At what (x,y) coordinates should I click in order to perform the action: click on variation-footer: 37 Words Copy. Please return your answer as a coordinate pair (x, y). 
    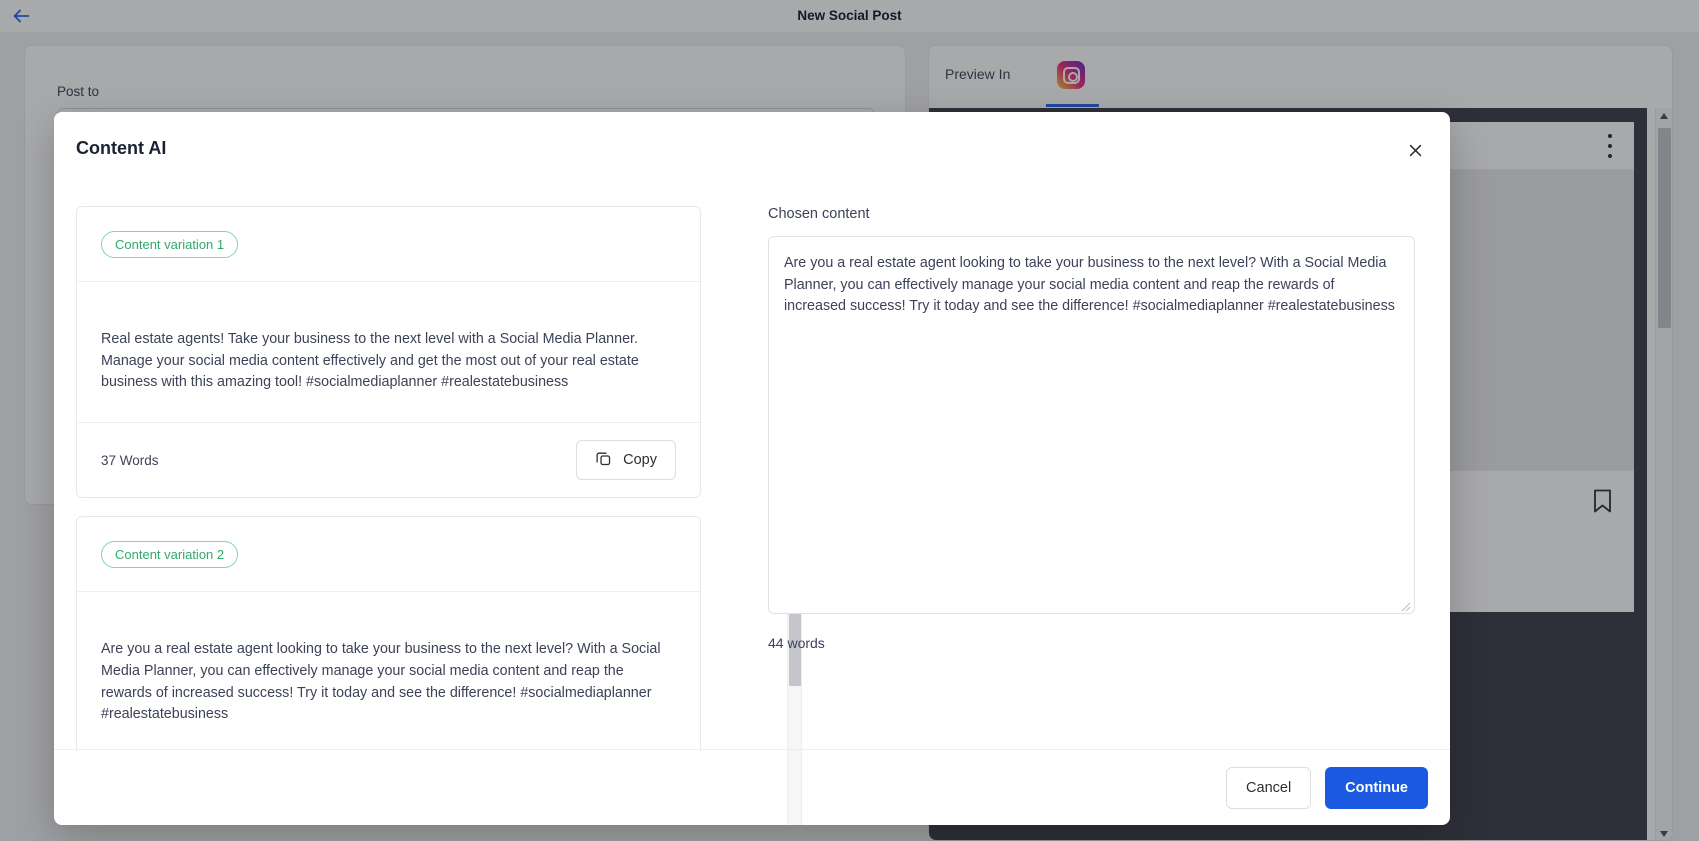
    Looking at the image, I should click on (388, 460).